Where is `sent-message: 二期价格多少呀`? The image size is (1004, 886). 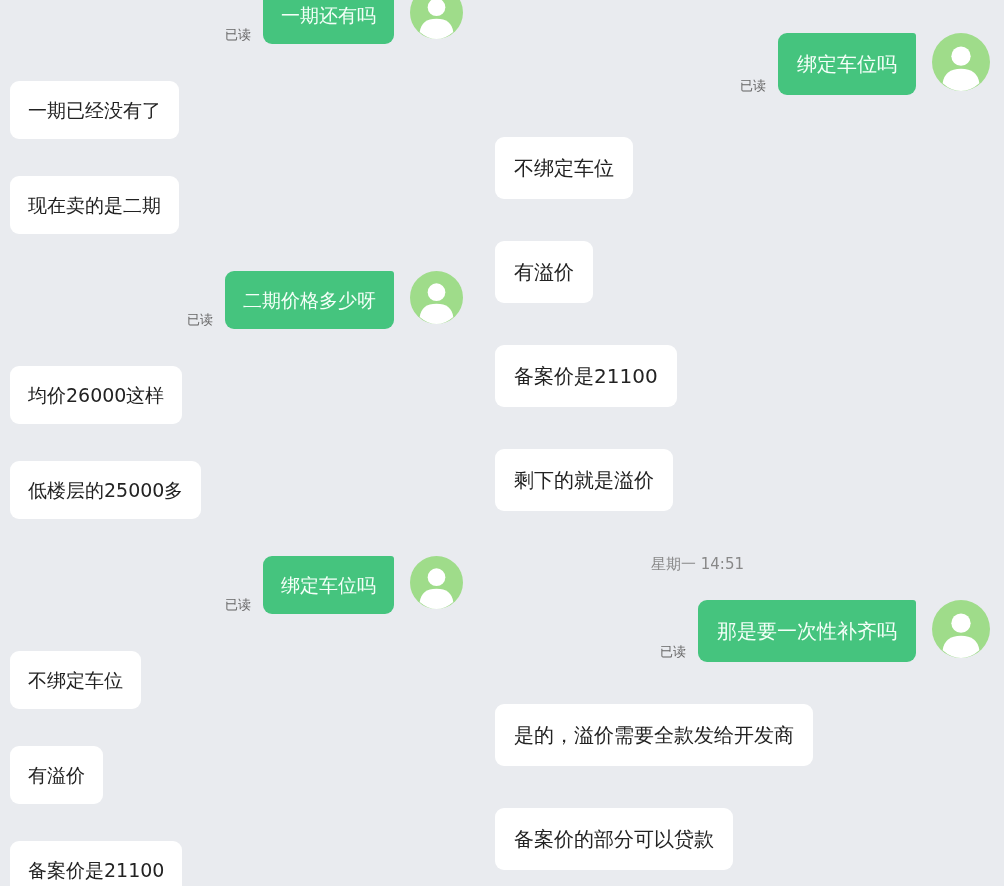 sent-message: 二期价格多少呀 is located at coordinates (309, 300).